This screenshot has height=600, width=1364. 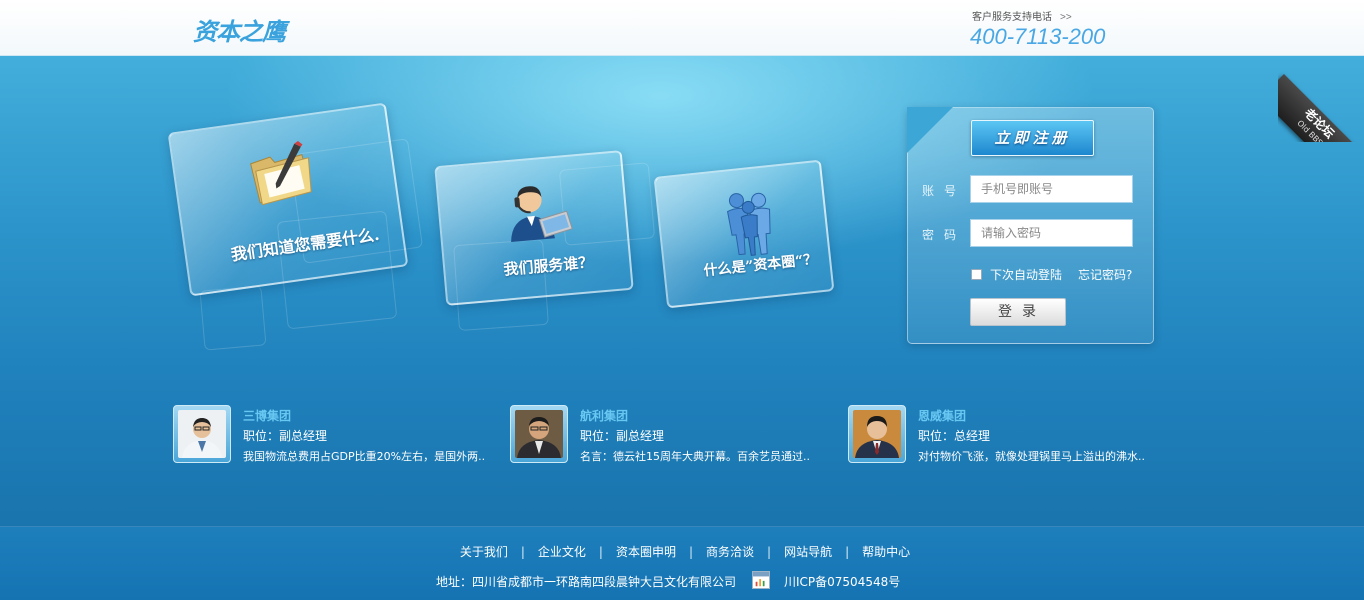 What do you see at coordinates (646, 552) in the screenshot?
I see `footer-link-statement: 资本圈申明` at bounding box center [646, 552].